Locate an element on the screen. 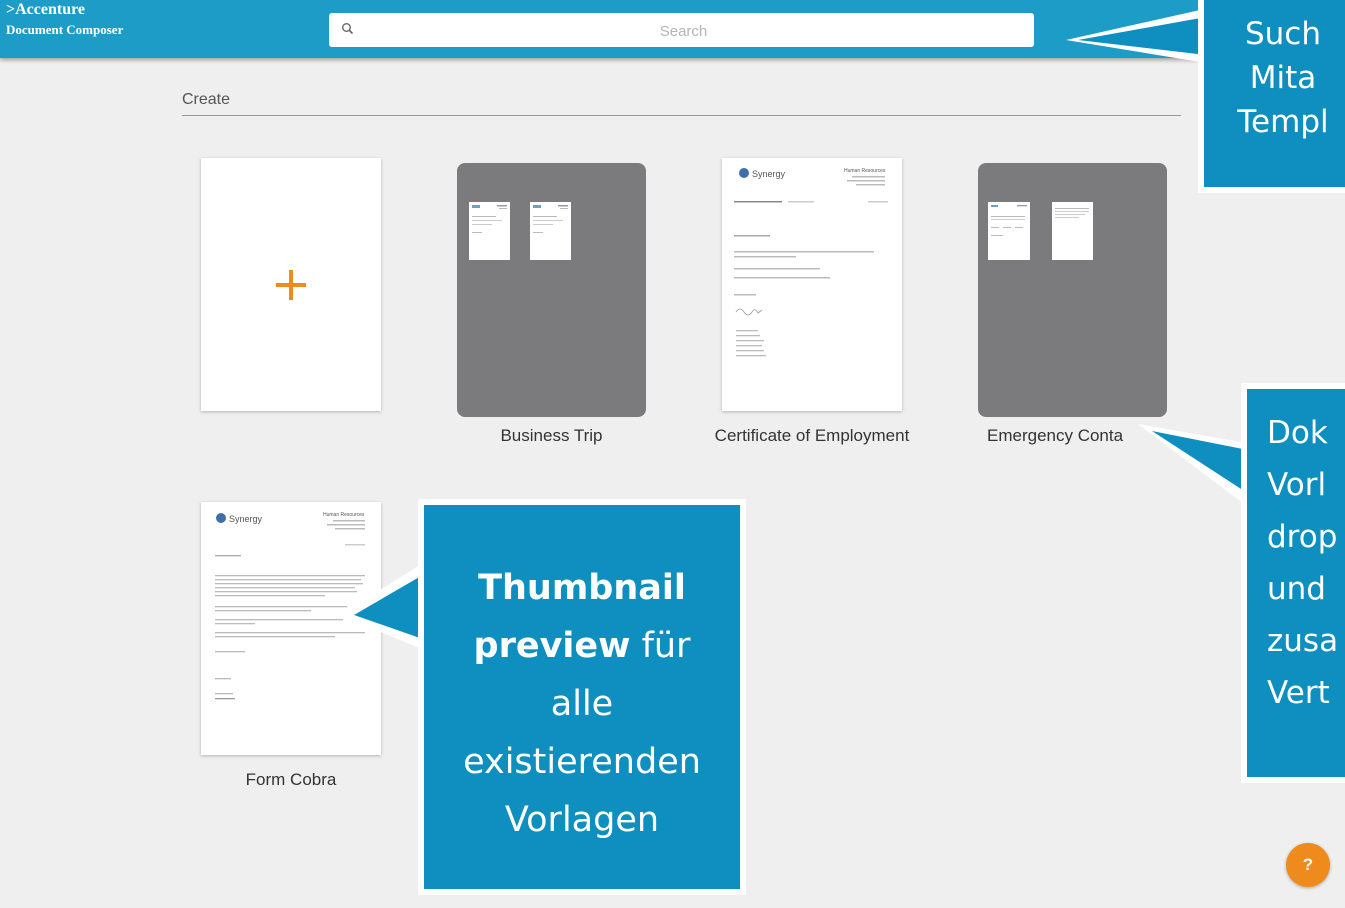 This screenshot has width=1345, height=908. callout-line: existierenden is located at coordinates (582, 762).